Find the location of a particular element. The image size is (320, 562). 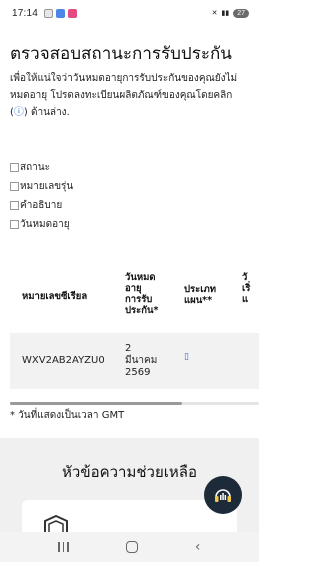

home-button is located at coordinates (131, 547).